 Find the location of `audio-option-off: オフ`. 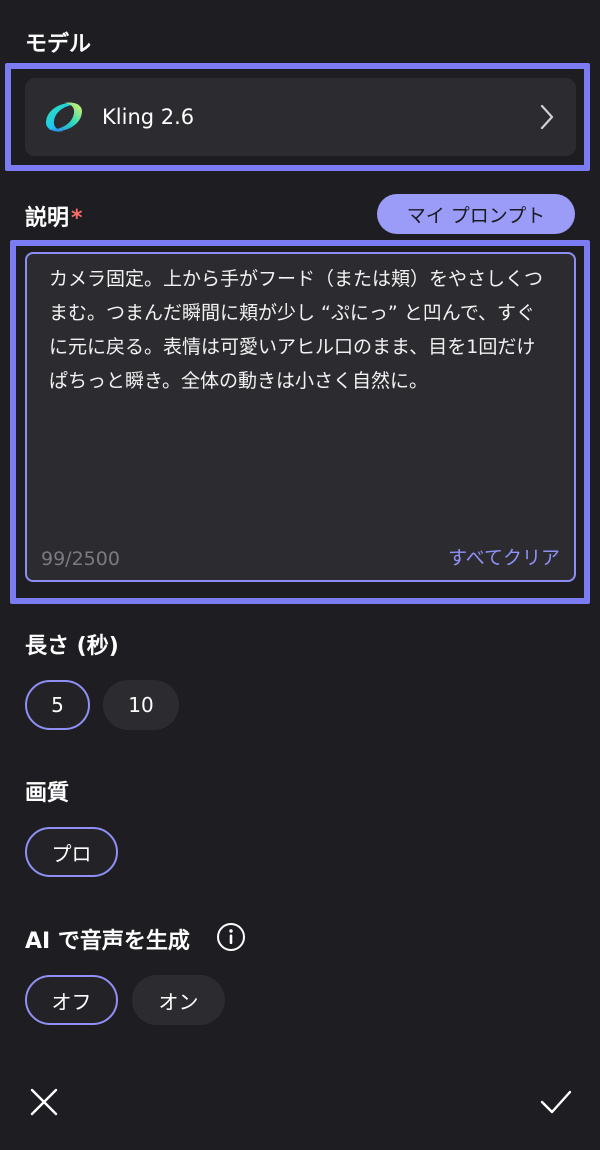

audio-option-off: オフ is located at coordinates (71, 1000).